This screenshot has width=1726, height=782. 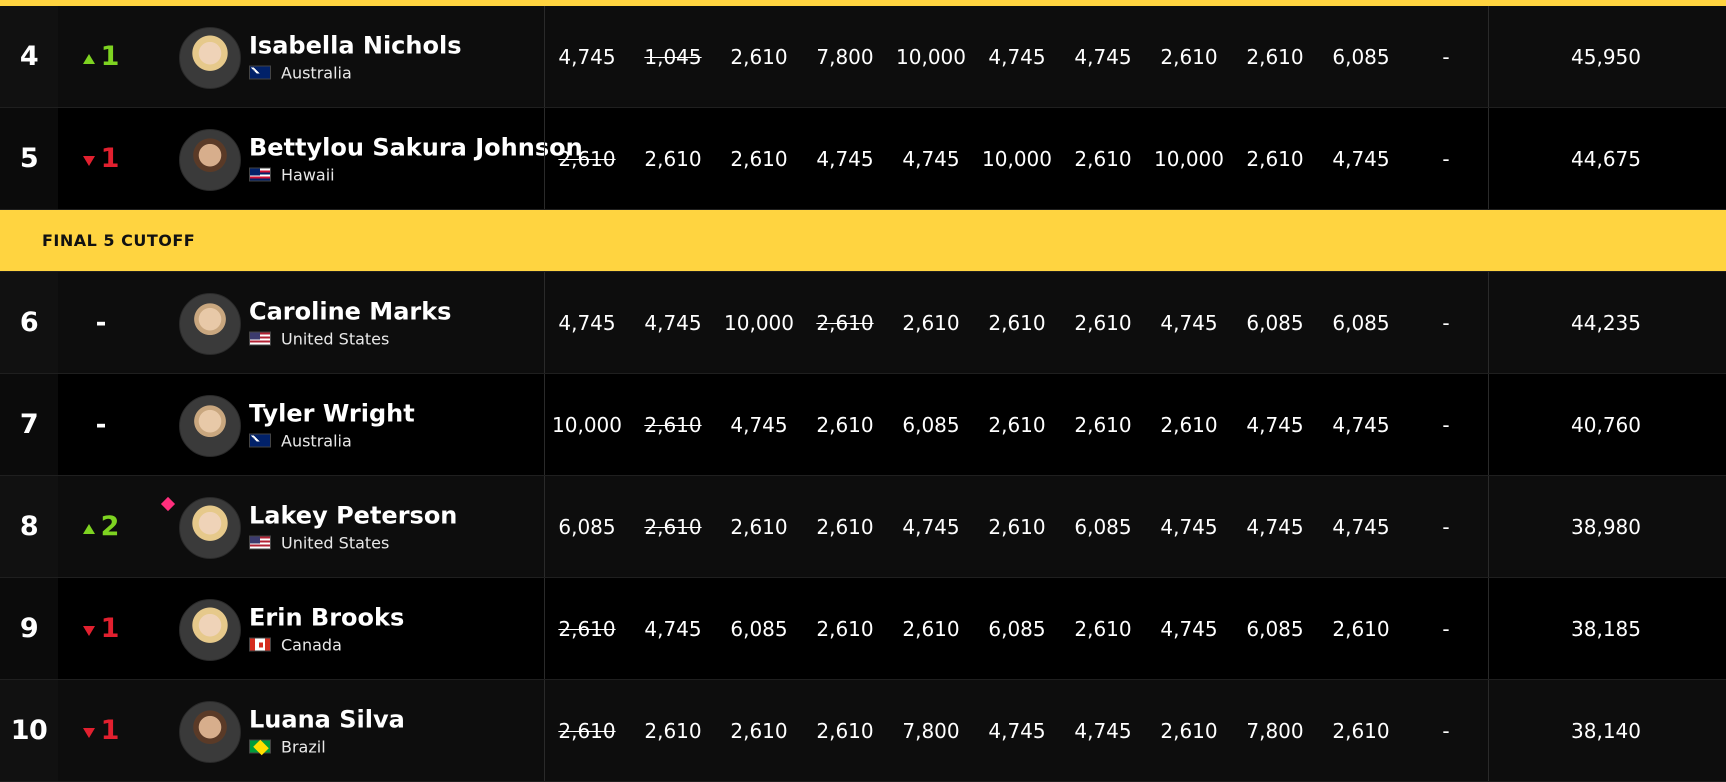 What do you see at coordinates (316, 440) in the screenshot?
I see `country-name: Australia` at bounding box center [316, 440].